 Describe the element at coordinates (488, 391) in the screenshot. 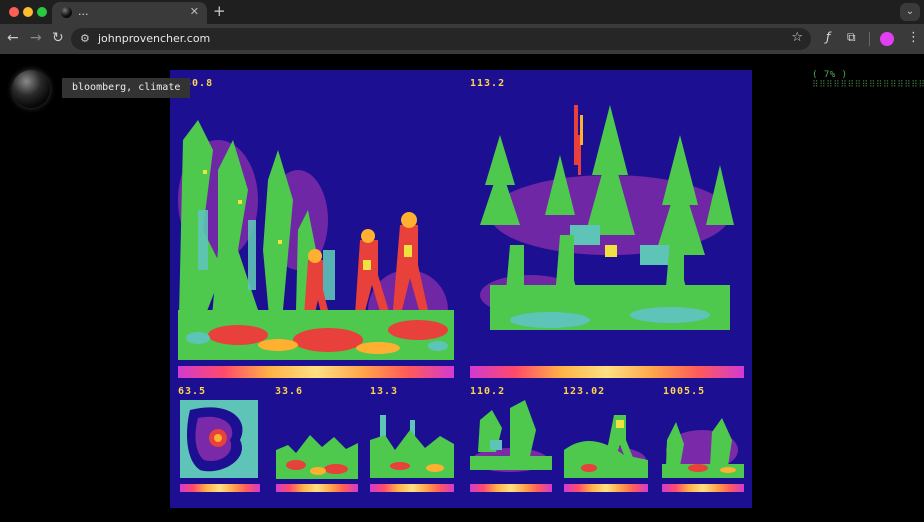

I see `panel-label: 110.2` at that location.